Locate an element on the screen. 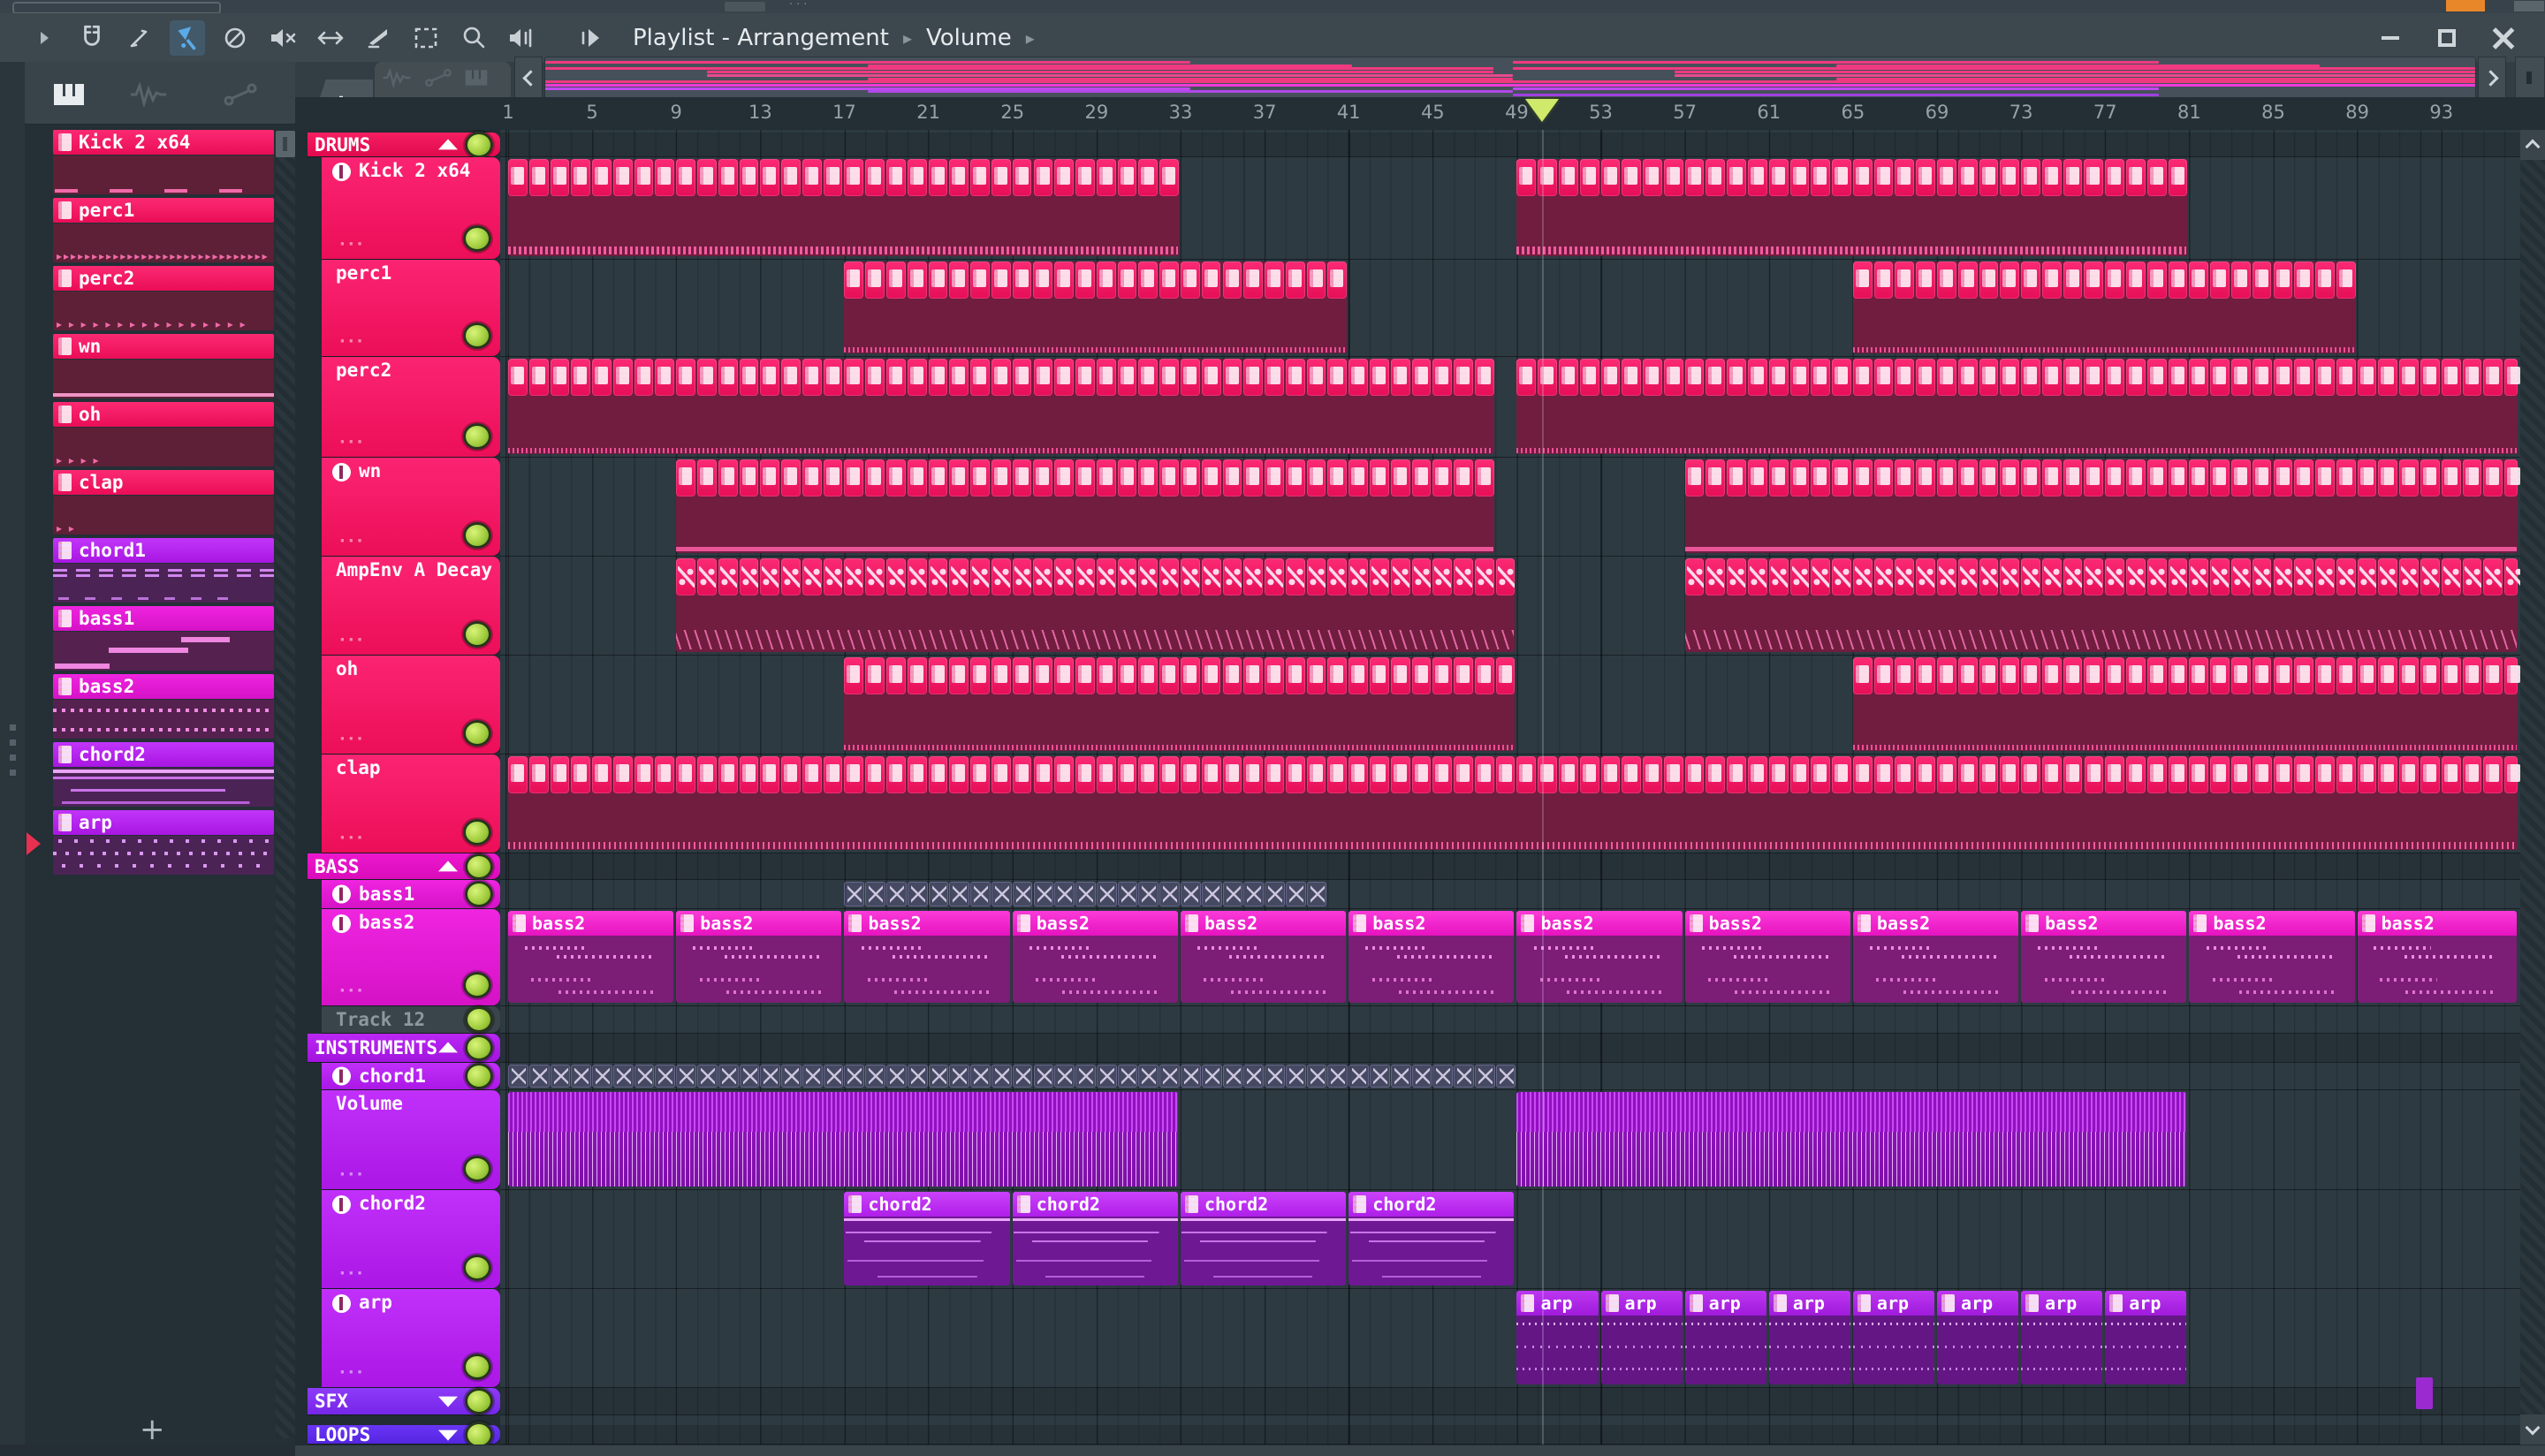 The width and height of the screenshot is (2545, 1456). close-button is located at coordinates (2503, 38).